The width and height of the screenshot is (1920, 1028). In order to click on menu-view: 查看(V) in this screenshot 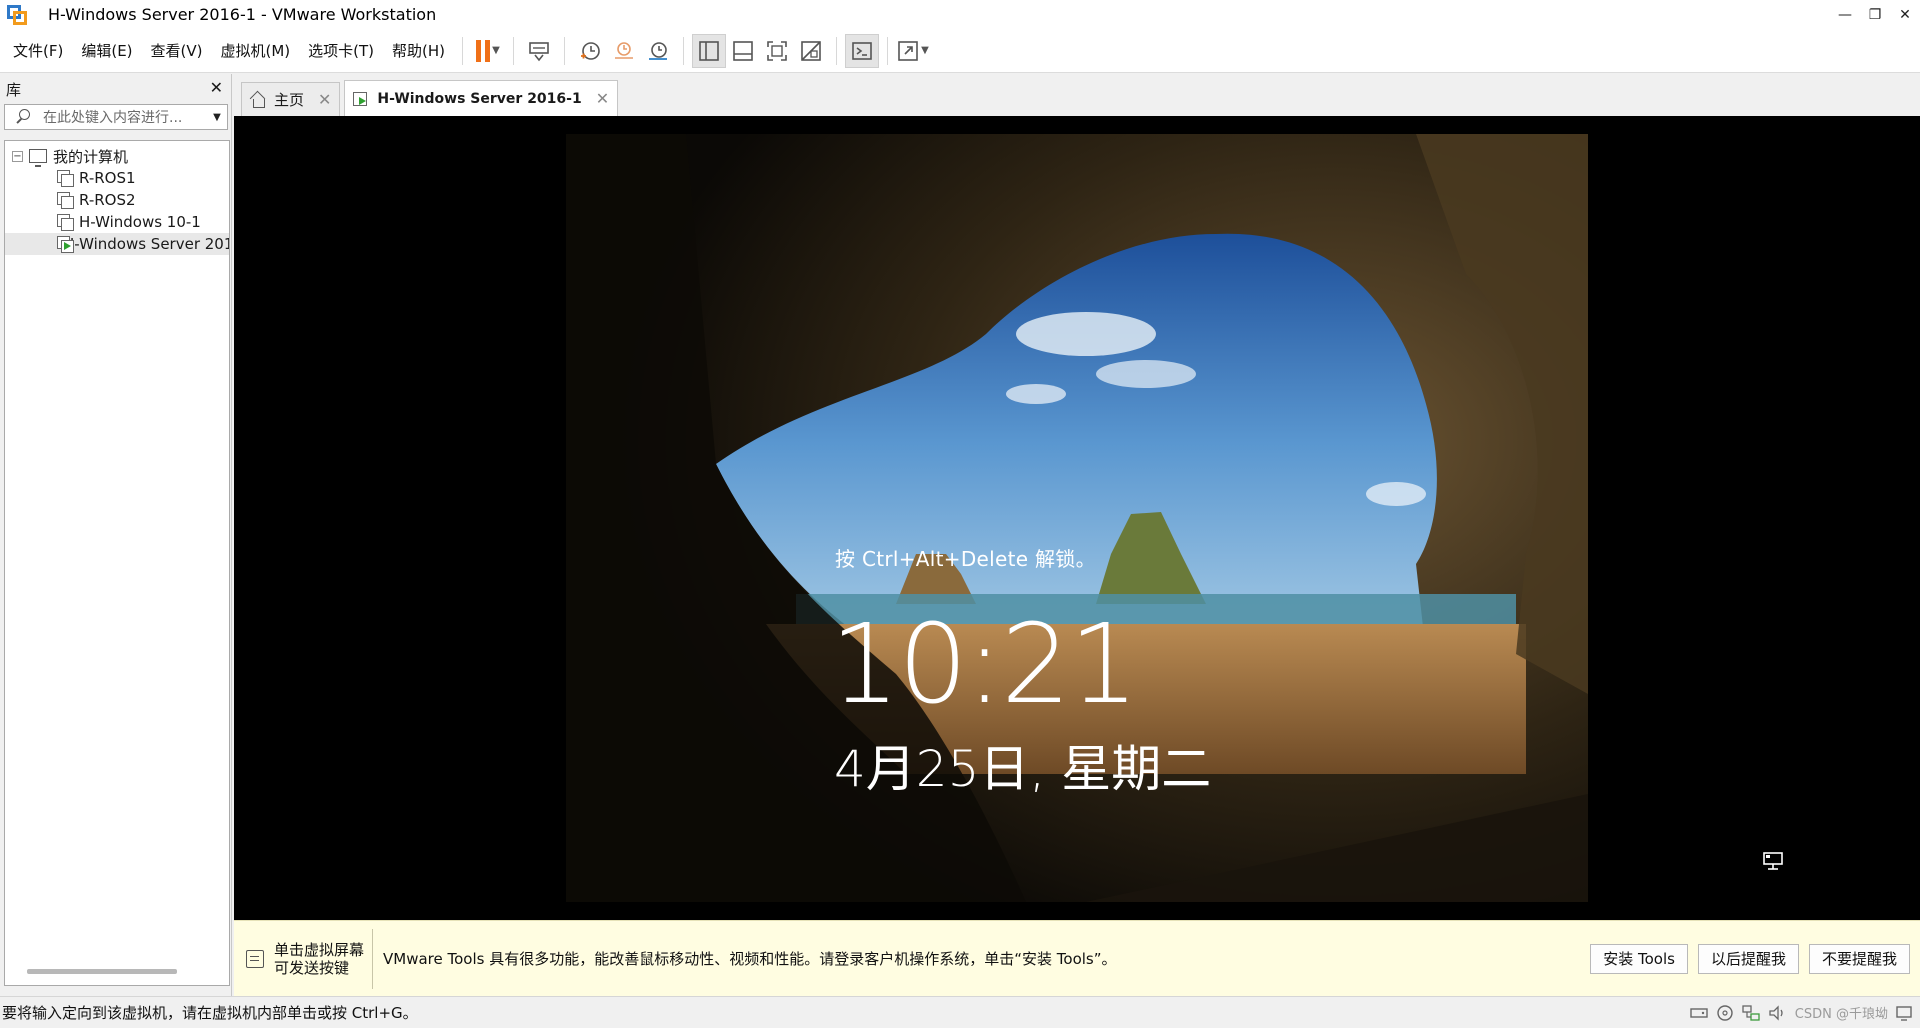, I will do `click(177, 51)`.